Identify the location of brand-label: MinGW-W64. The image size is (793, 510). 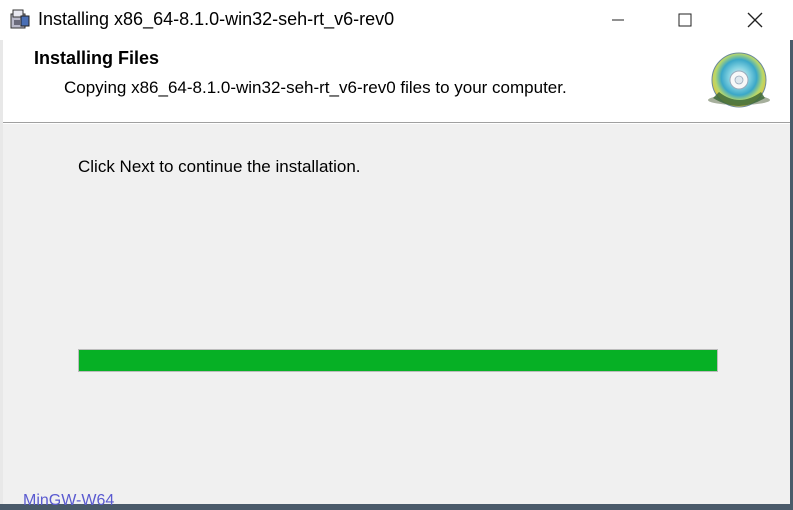
(69, 500).